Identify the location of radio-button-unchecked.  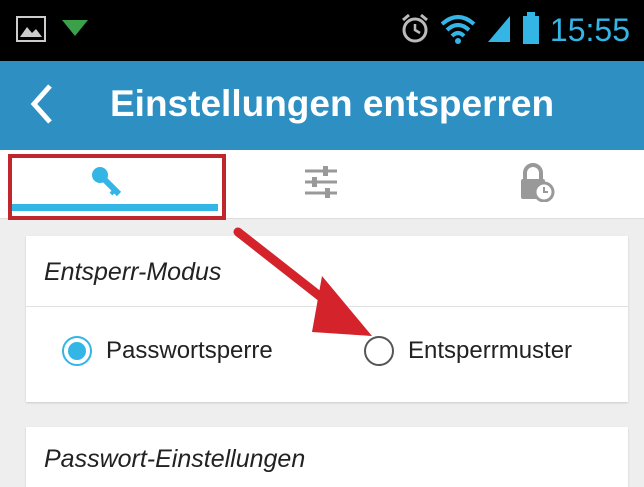
(379, 351).